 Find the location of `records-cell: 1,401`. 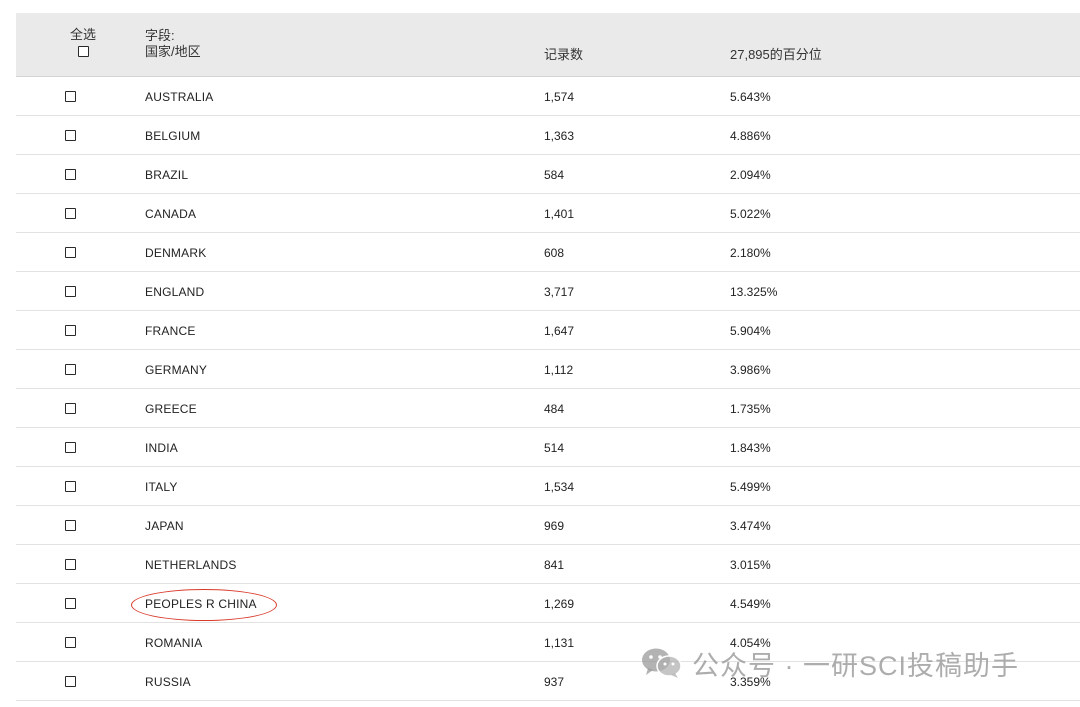

records-cell: 1,401 is located at coordinates (559, 214).